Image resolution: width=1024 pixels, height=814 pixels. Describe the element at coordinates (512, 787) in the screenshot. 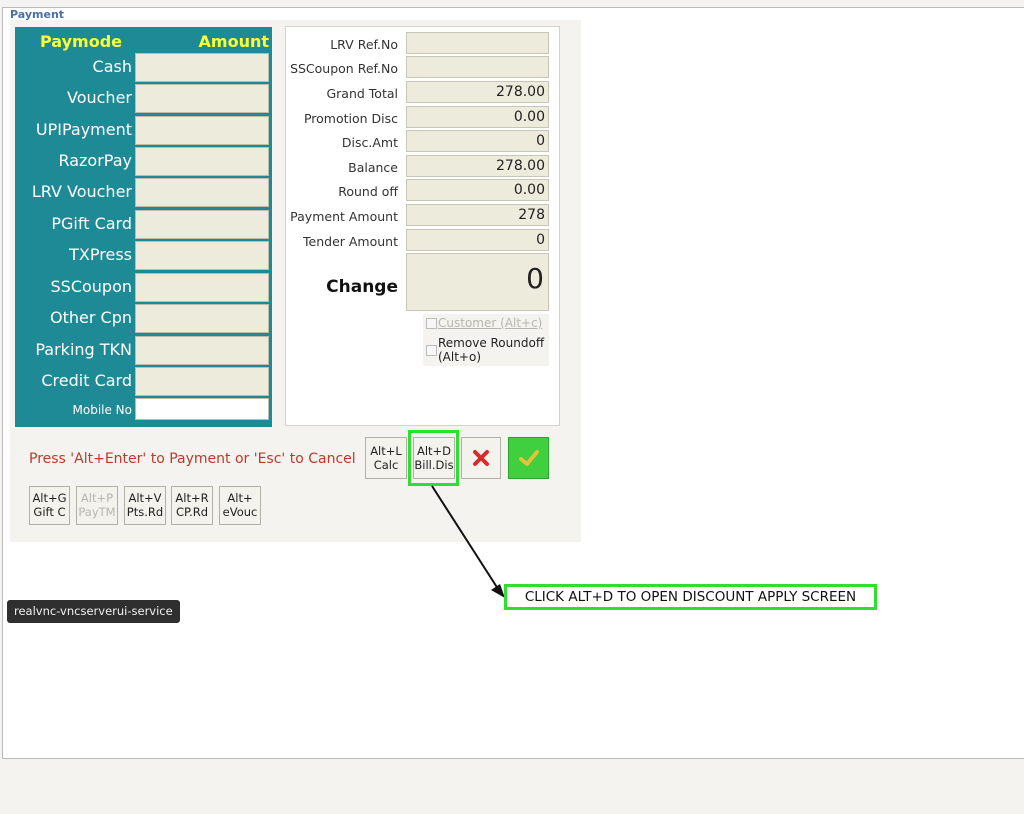

I see `bottom-strip` at that location.